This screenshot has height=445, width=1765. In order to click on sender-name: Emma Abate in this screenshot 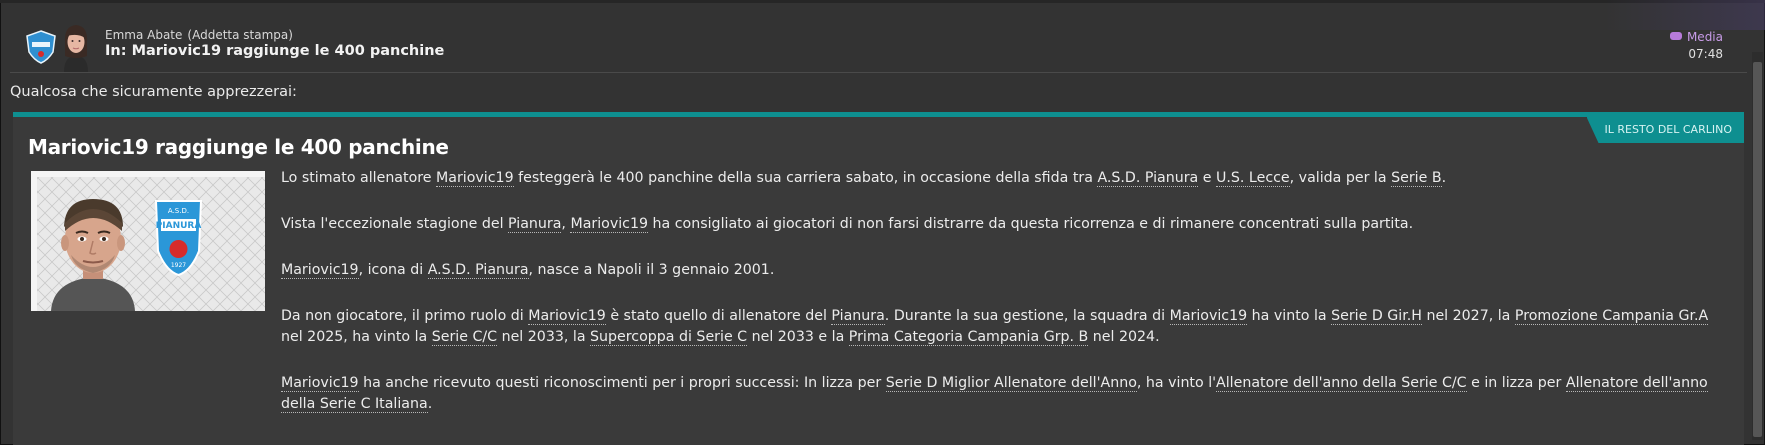, I will do `click(143, 35)`.